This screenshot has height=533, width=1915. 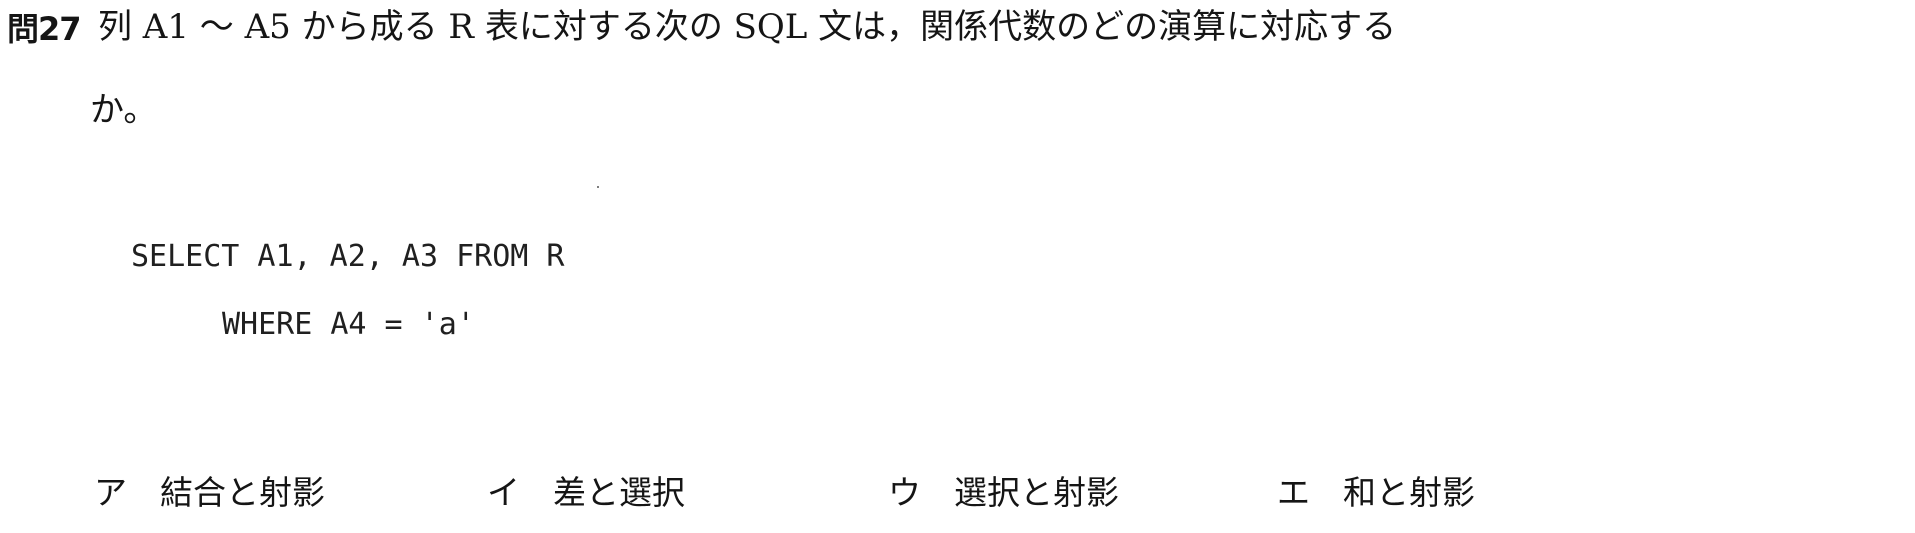 I want to click on choice-i: イ差と選択, so click(x=586, y=493).